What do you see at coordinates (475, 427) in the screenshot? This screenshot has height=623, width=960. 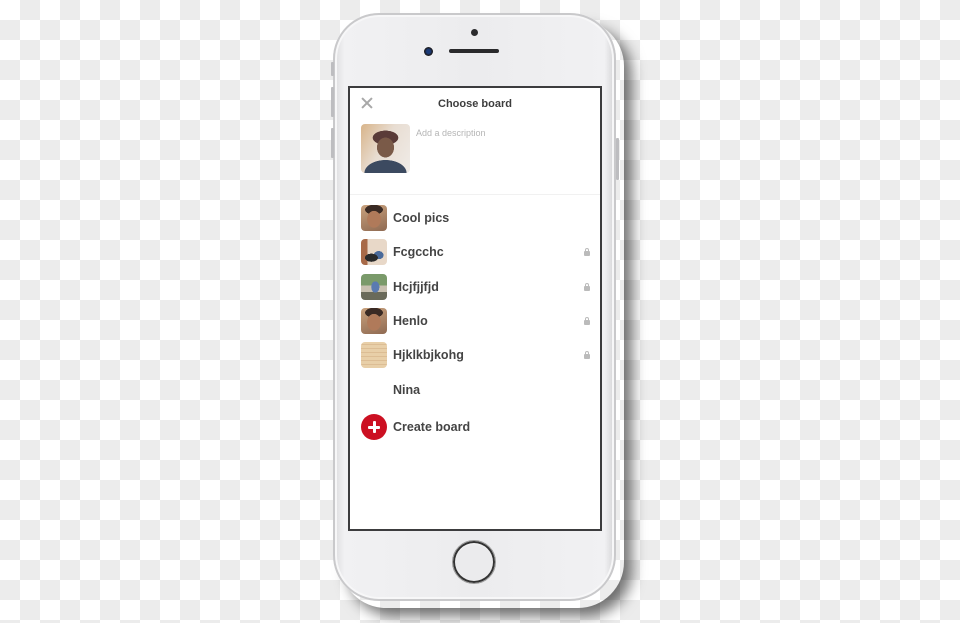 I see `create-board-button: Create board` at bounding box center [475, 427].